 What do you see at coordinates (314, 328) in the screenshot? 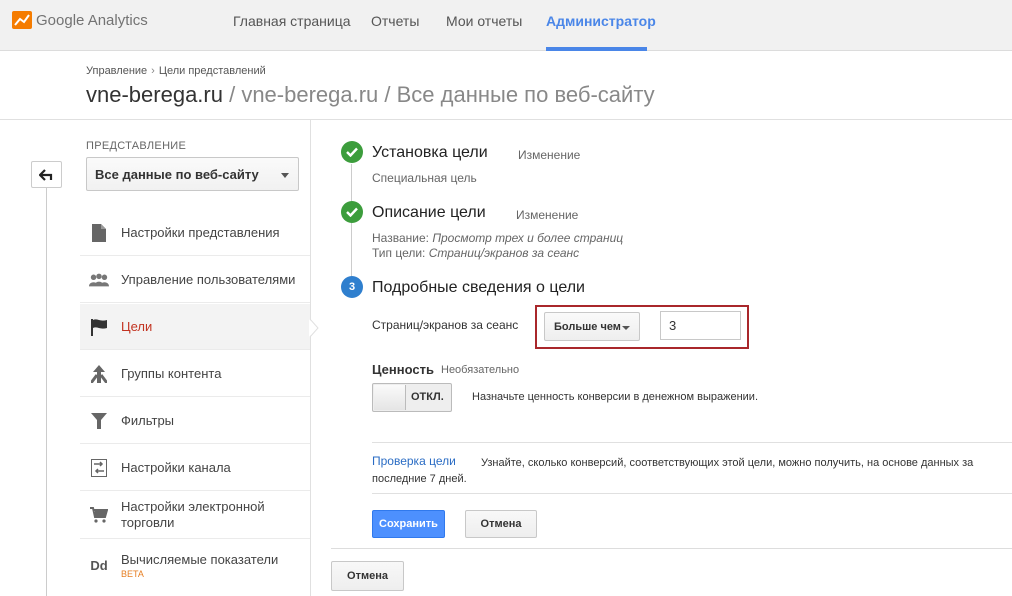
I see `active-item-notch` at bounding box center [314, 328].